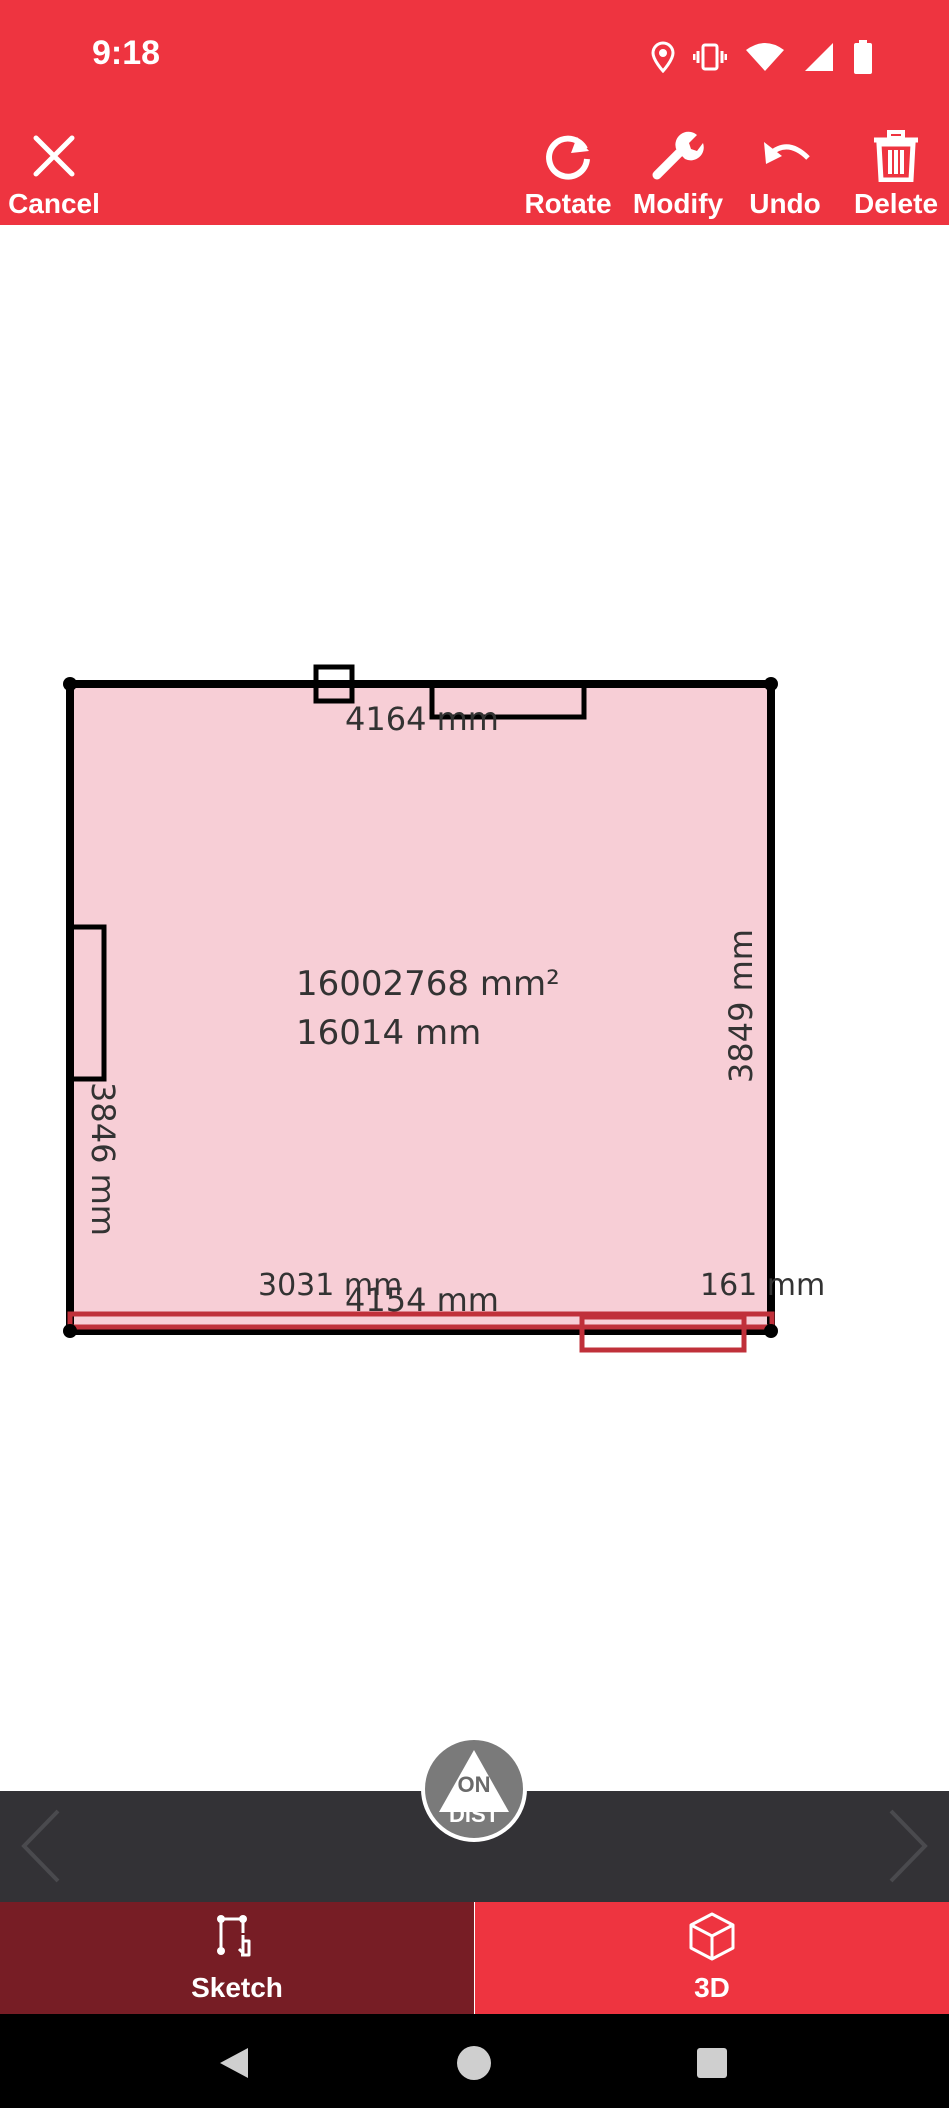 The width and height of the screenshot is (949, 2108). I want to click on cancel-button: Cancel, so click(54, 171).